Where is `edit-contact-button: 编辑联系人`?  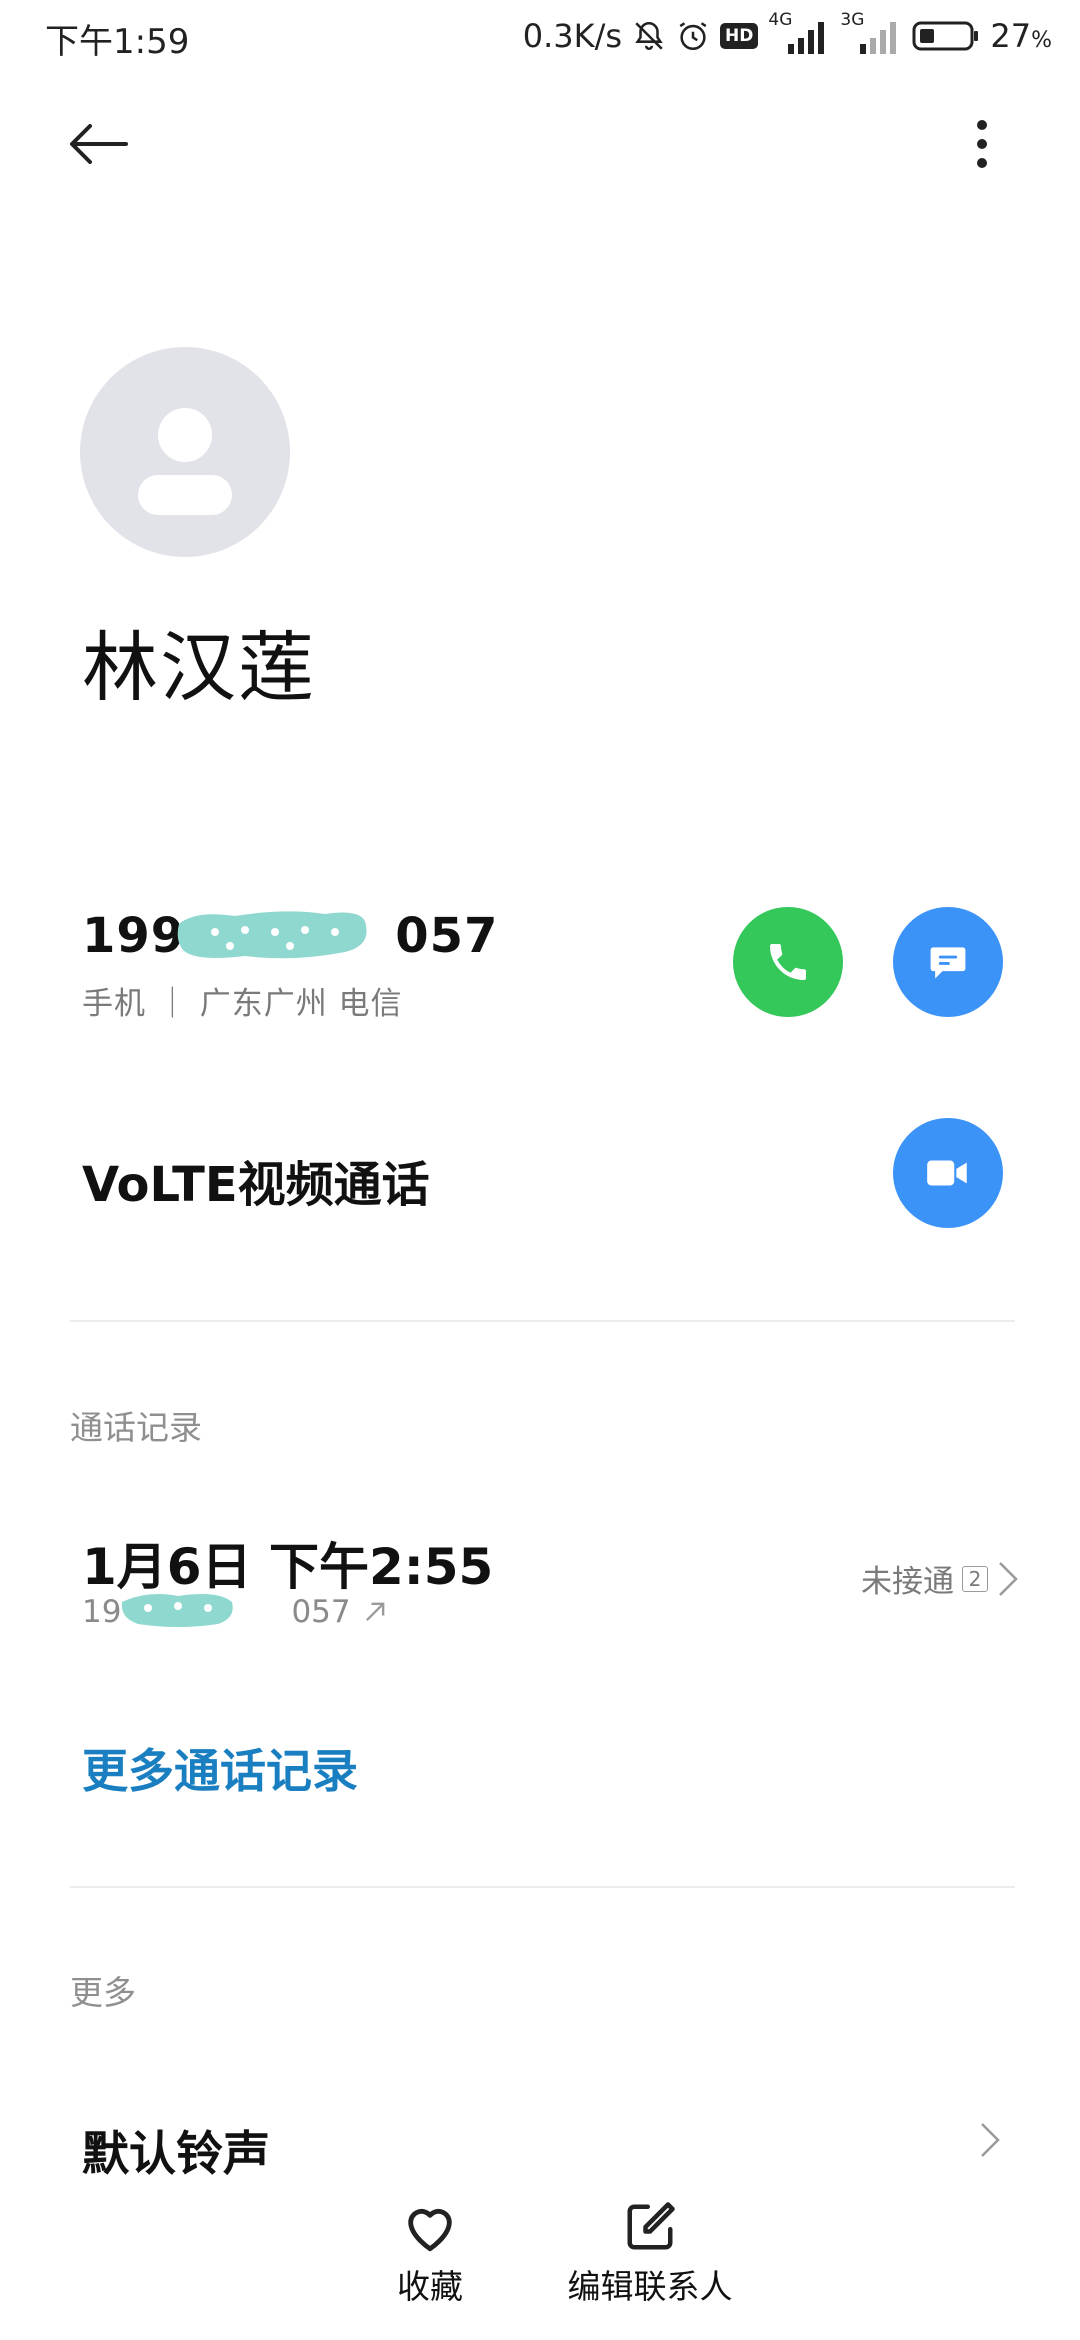
edit-contact-button: 编辑联系人 is located at coordinates (650, 2254).